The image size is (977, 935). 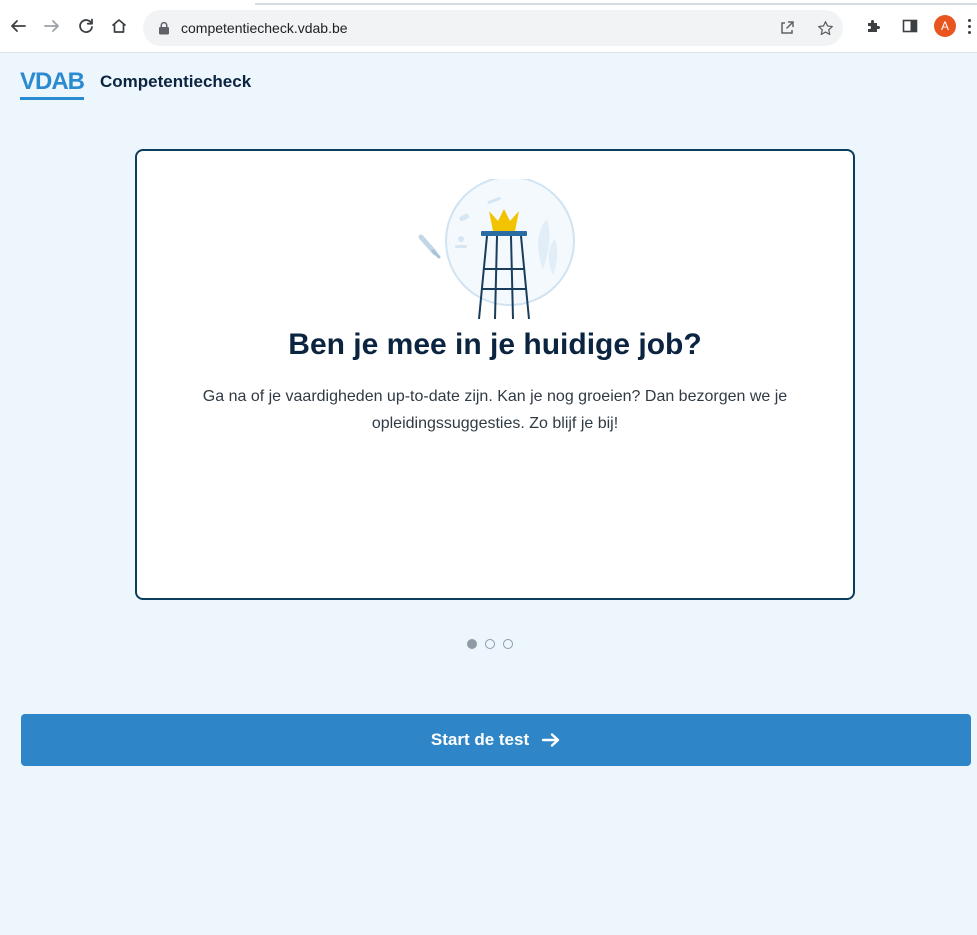 I want to click on kebab-menu-icon, so click(x=969, y=26).